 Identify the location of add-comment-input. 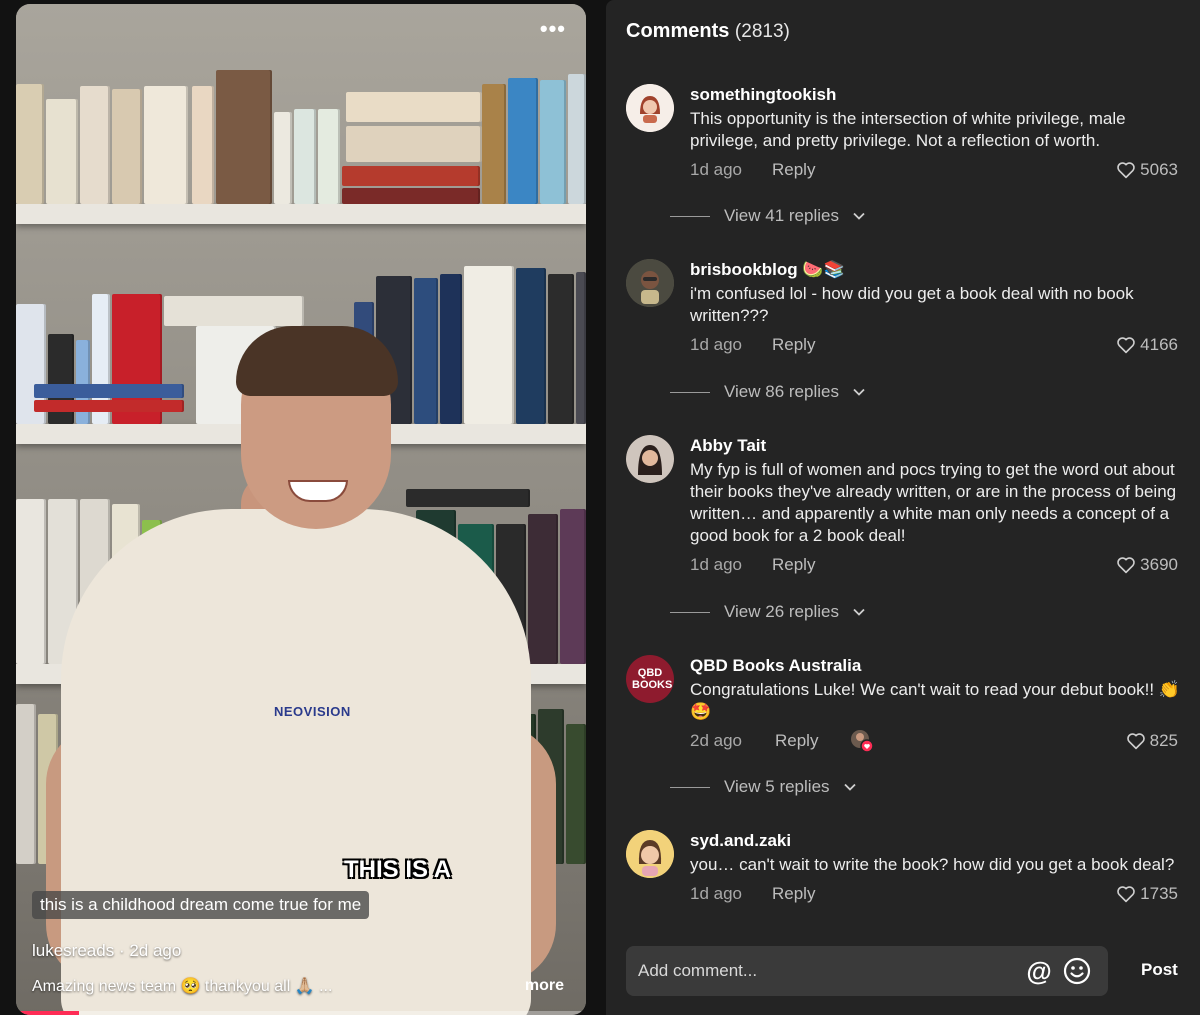
(828, 971).